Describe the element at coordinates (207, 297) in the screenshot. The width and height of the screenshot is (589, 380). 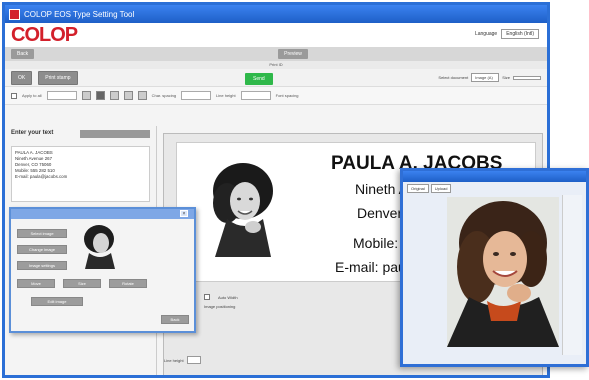
I see `auto-width-checkbox` at that location.